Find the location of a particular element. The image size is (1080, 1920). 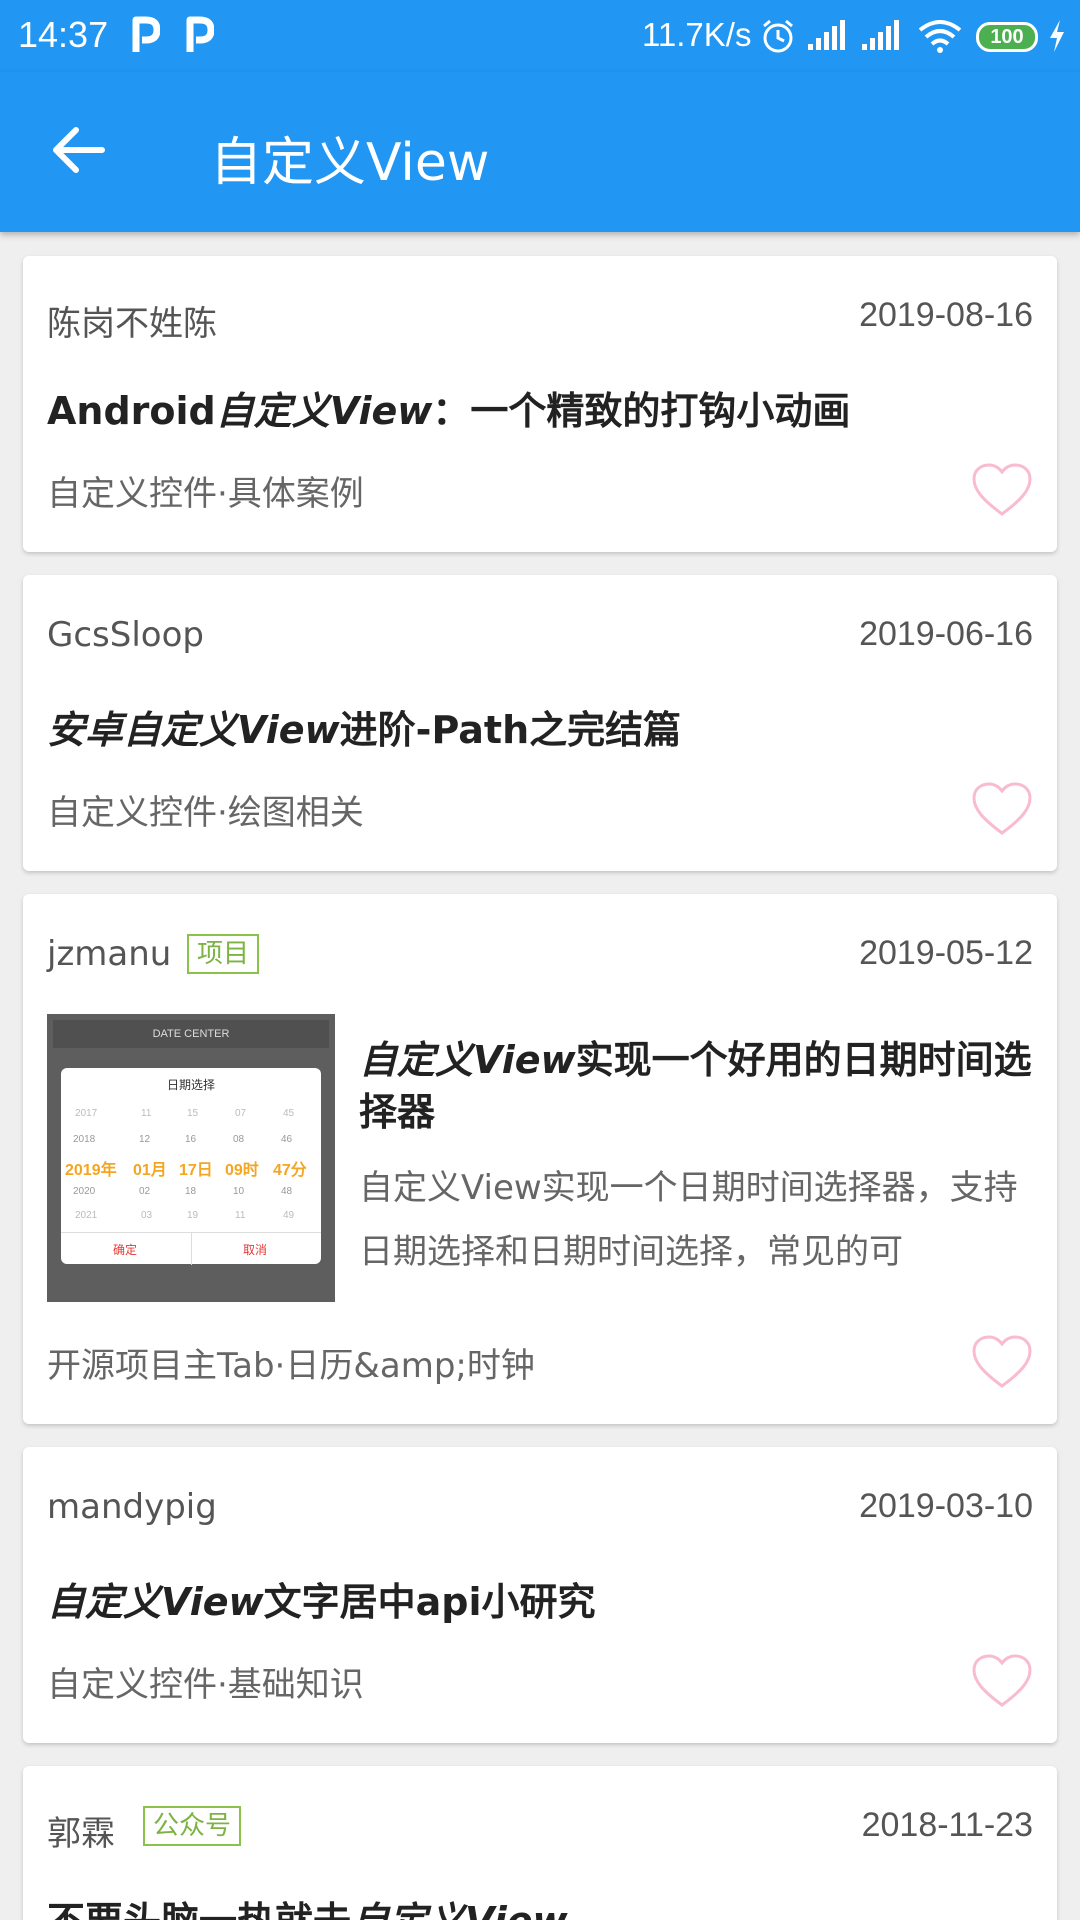

article-title: 自定义View实现一个好用的日期时间选择器 is located at coordinates (695, 1086).